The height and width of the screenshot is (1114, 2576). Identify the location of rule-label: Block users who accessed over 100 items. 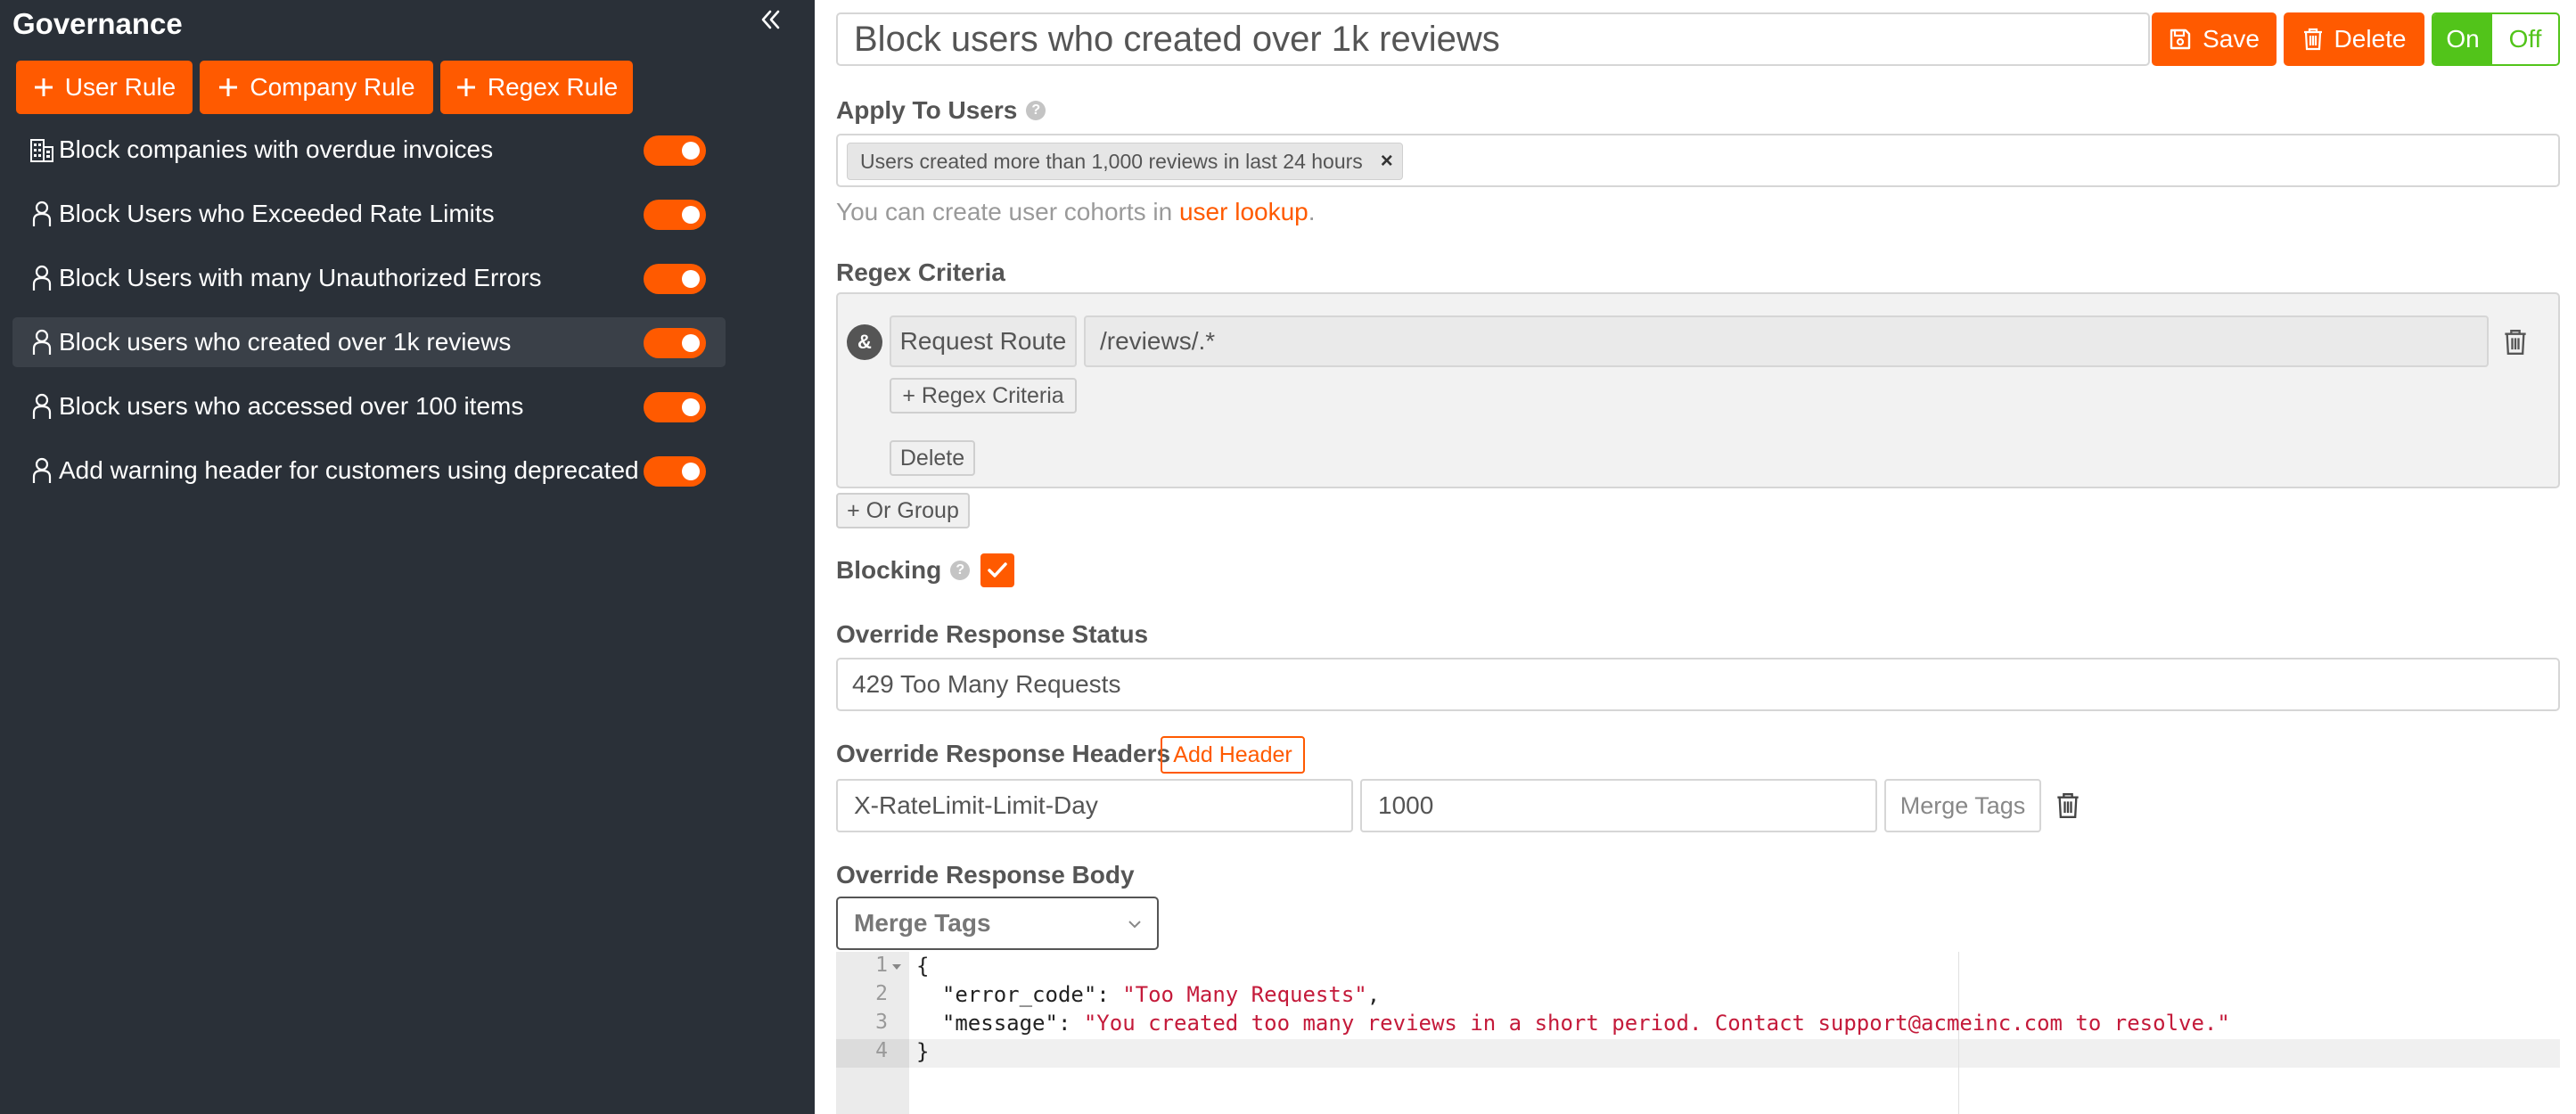
(291, 406).